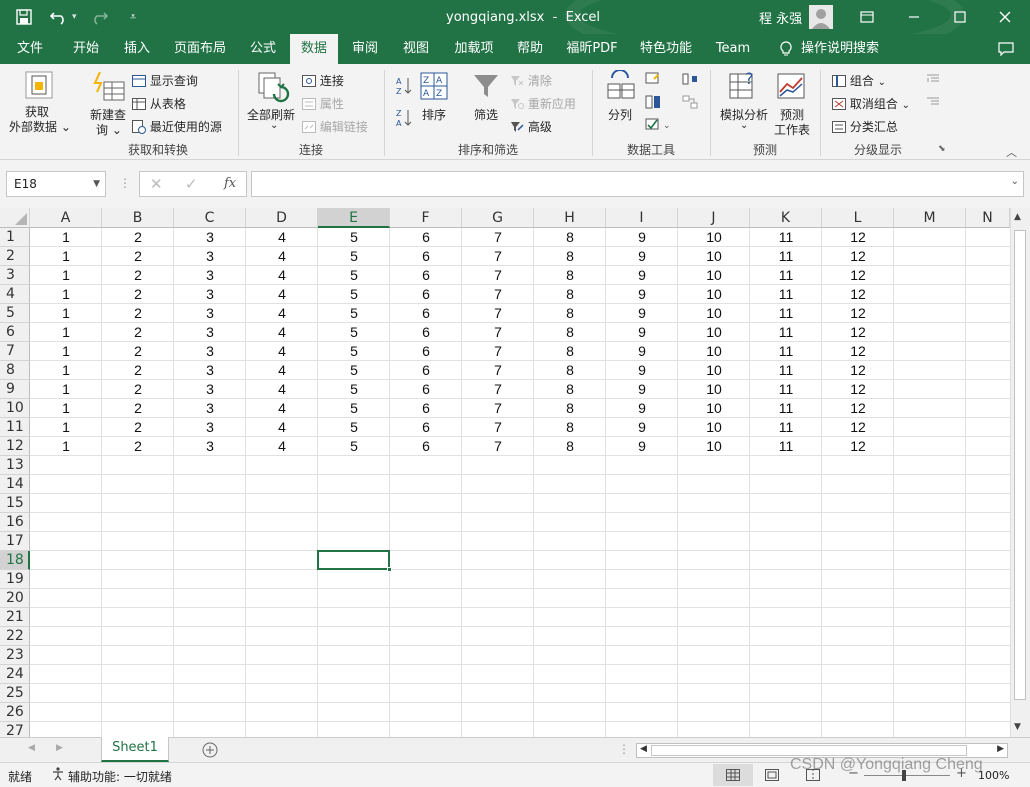  What do you see at coordinates (498, 294) in the screenshot?
I see `cell-g4: 7` at bounding box center [498, 294].